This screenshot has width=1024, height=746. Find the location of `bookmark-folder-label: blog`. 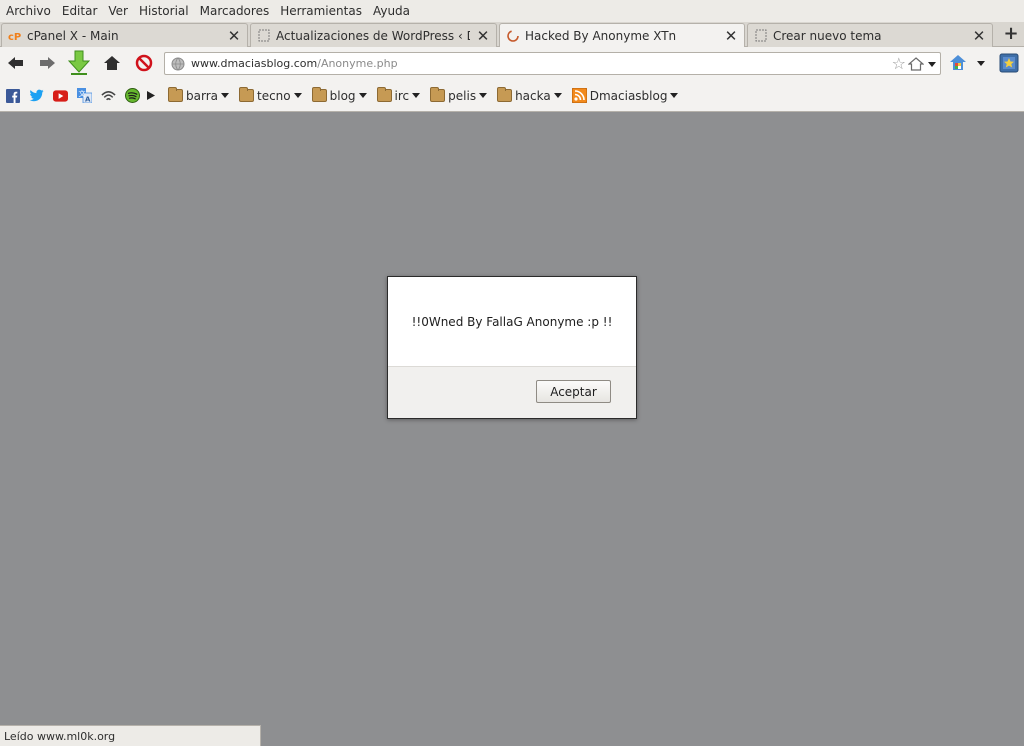

bookmark-folder-label: blog is located at coordinates (342, 95).